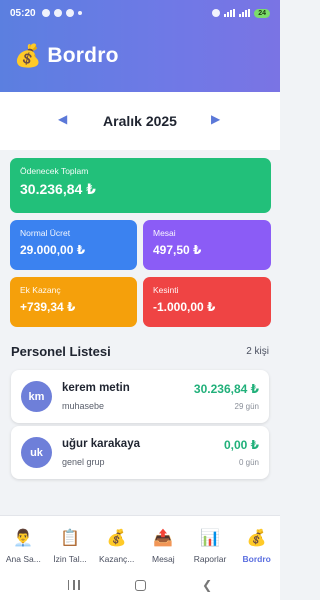 The height and width of the screenshot is (600, 320). What do you see at coordinates (210, 559) in the screenshot?
I see `nav-label: Raporlar` at bounding box center [210, 559].